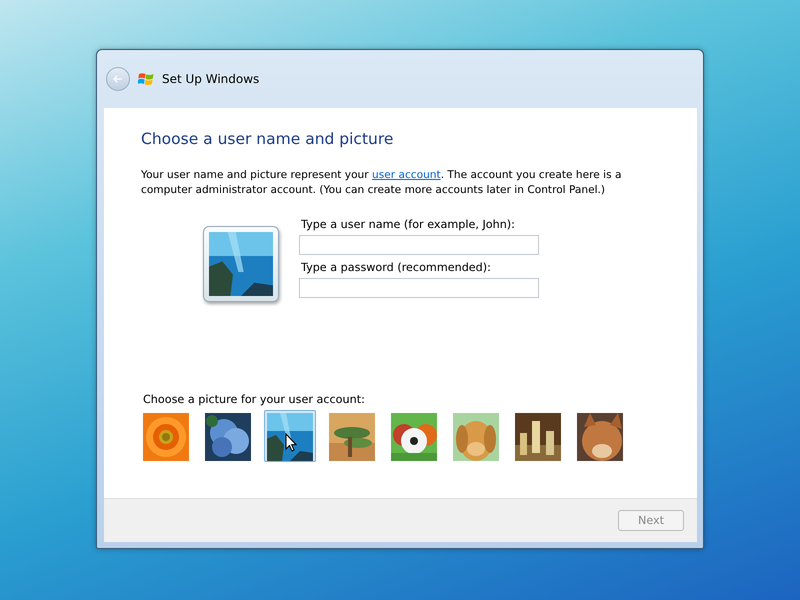 The width and height of the screenshot is (800, 600). What do you see at coordinates (381, 183) in the screenshot?
I see `intro-text: Your user name and picture represent your user account. The account you create here is a computer administrator account. (You can create more accounts later in Control Panel.)` at bounding box center [381, 183].